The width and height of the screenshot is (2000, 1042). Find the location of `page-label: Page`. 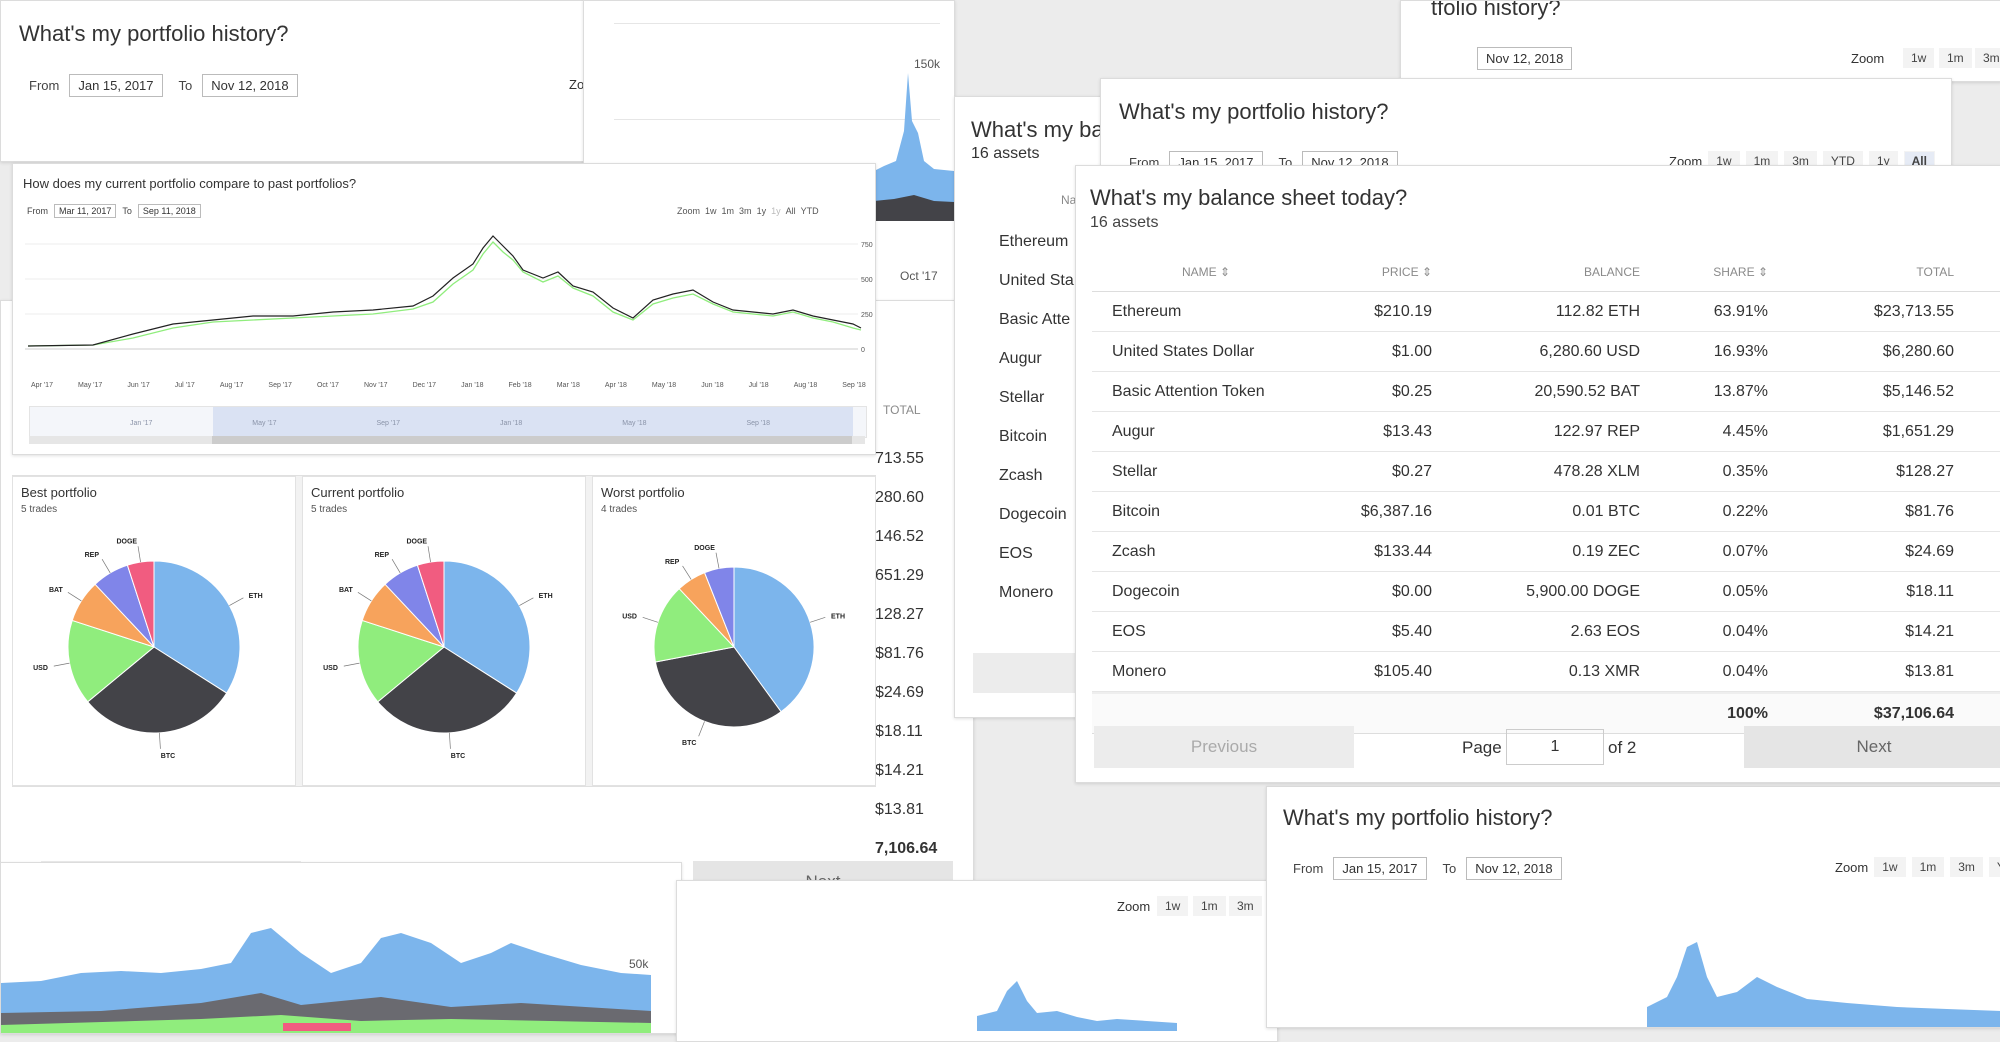

page-label: Page is located at coordinates (1482, 747).